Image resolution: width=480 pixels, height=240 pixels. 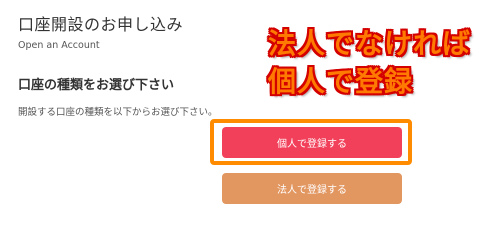 What do you see at coordinates (370, 43) in the screenshot?
I see `annotation-line-1: 法人でなければ` at bounding box center [370, 43].